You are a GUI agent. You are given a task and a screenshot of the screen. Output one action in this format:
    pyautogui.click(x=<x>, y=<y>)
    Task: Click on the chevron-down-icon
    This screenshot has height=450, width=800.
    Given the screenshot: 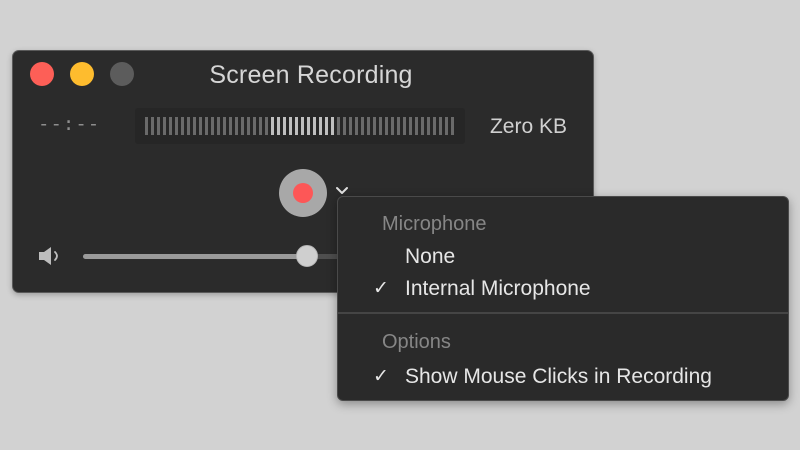 What is the action you would take?
    pyautogui.click(x=342, y=190)
    